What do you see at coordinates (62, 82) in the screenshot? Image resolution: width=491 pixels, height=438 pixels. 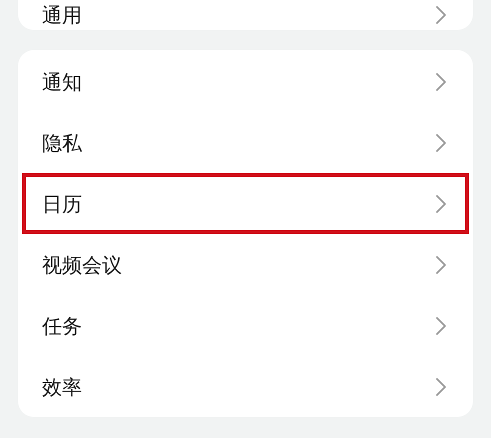 I see `item-label: 通知` at bounding box center [62, 82].